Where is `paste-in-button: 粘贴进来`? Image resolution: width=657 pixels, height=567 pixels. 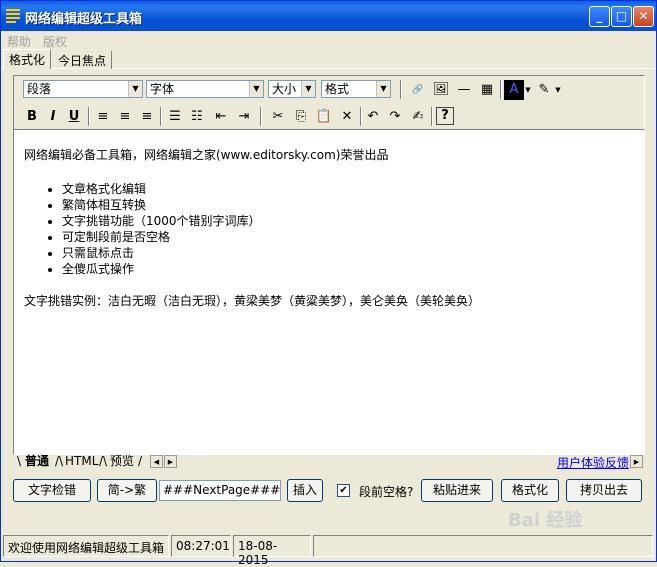
paste-in-button: 粘贴进来 is located at coordinates (457, 490).